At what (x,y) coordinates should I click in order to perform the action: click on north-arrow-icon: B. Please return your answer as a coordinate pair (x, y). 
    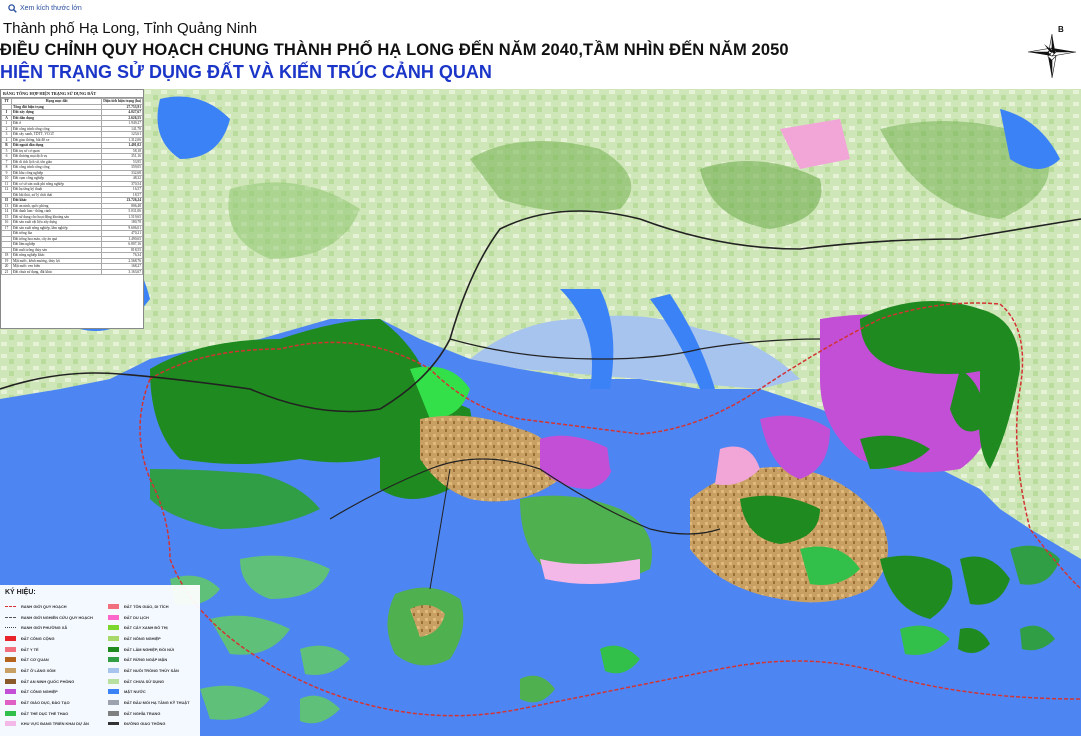
    Looking at the image, I should click on (1052, 52).